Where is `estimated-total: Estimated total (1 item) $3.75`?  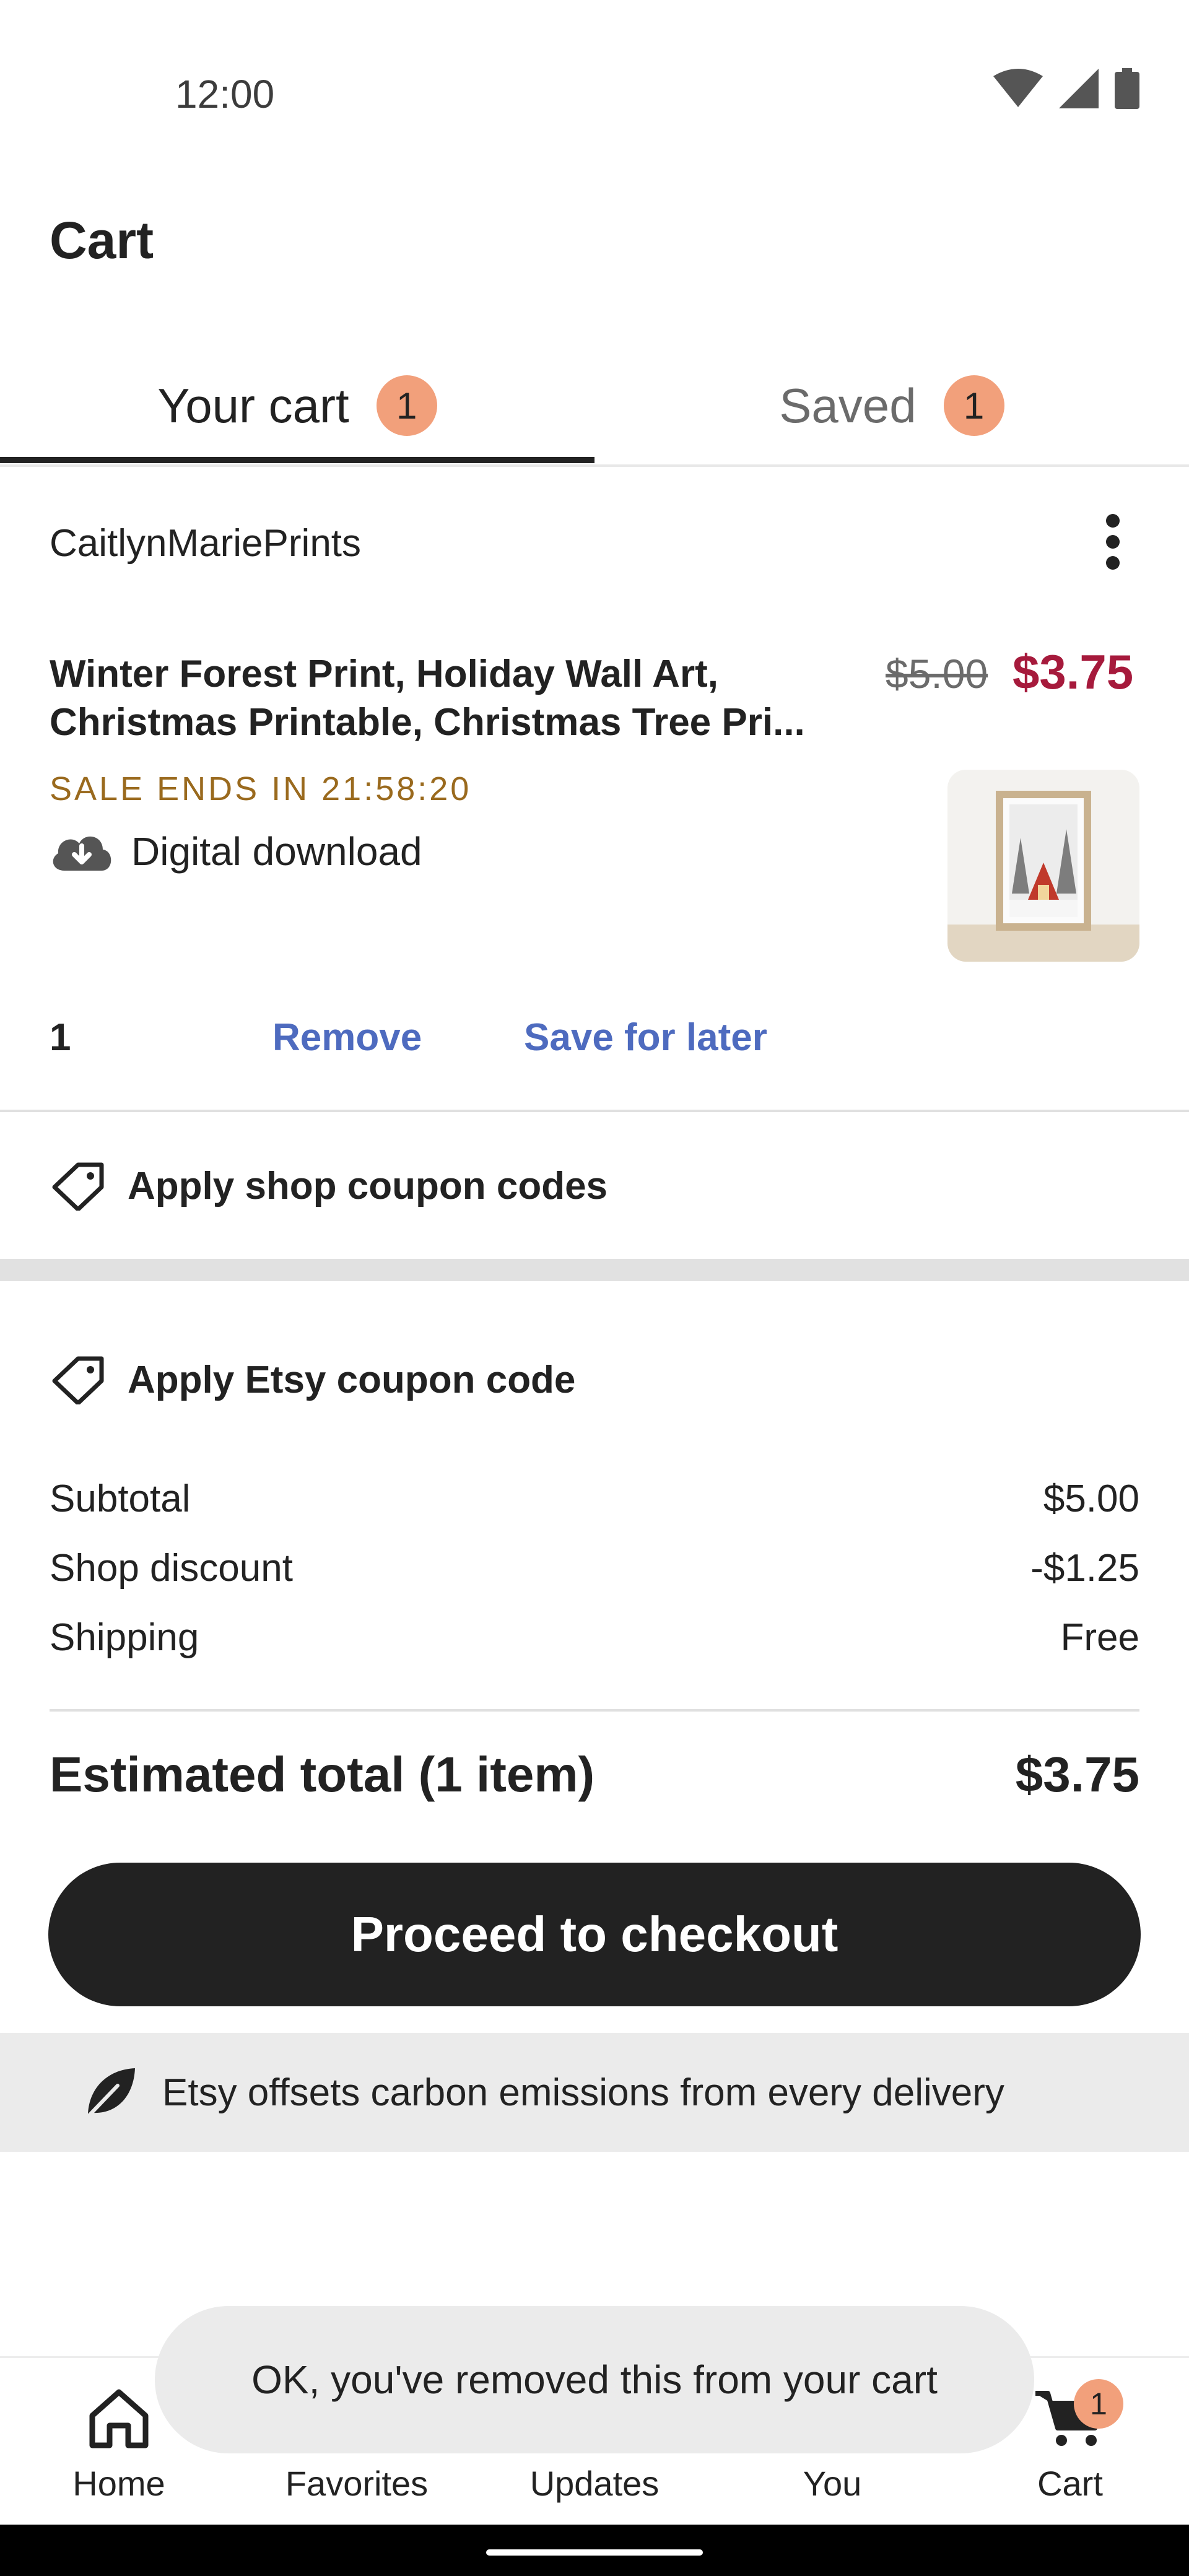
estimated-total: Estimated total (1 item) $3.75 is located at coordinates (594, 1774).